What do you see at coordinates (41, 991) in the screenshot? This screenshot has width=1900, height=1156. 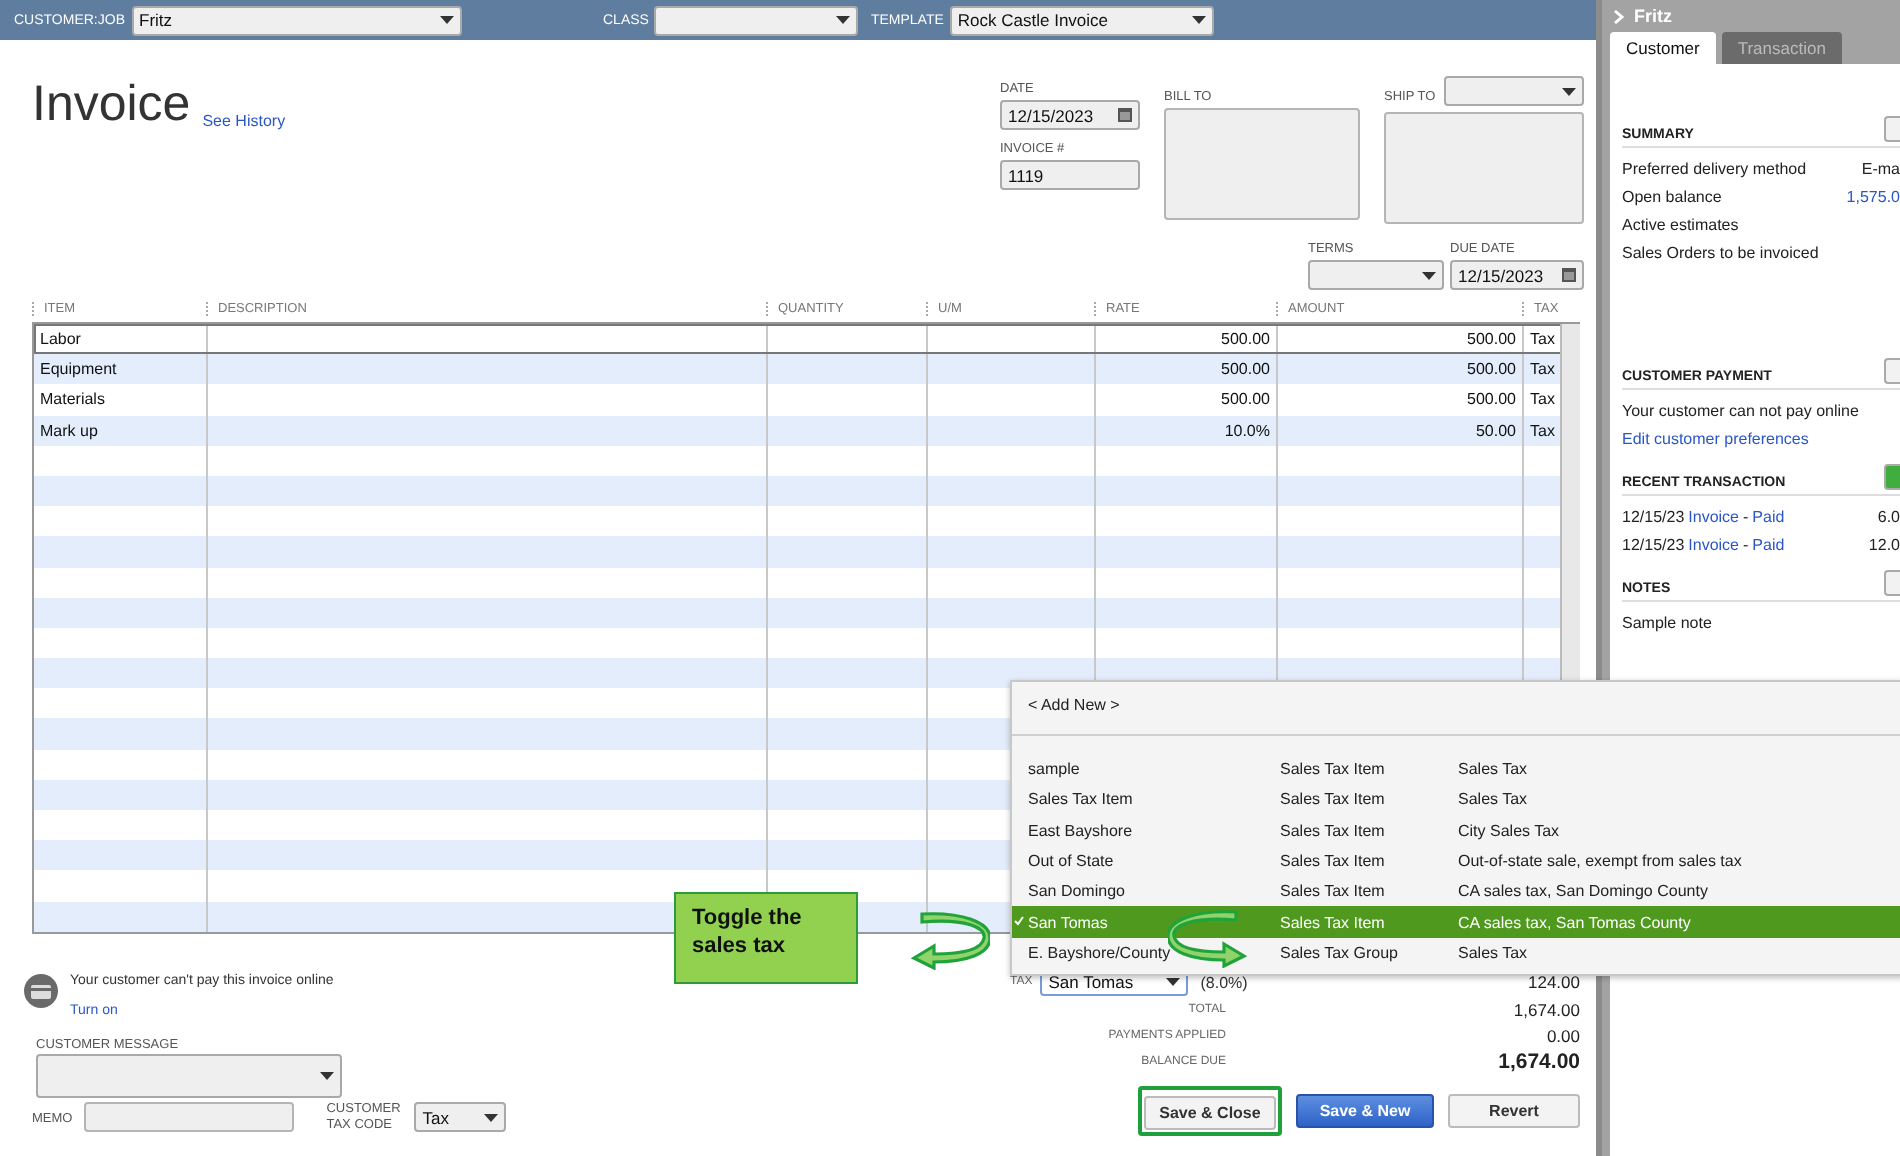 I see `credit-card-icon` at bounding box center [41, 991].